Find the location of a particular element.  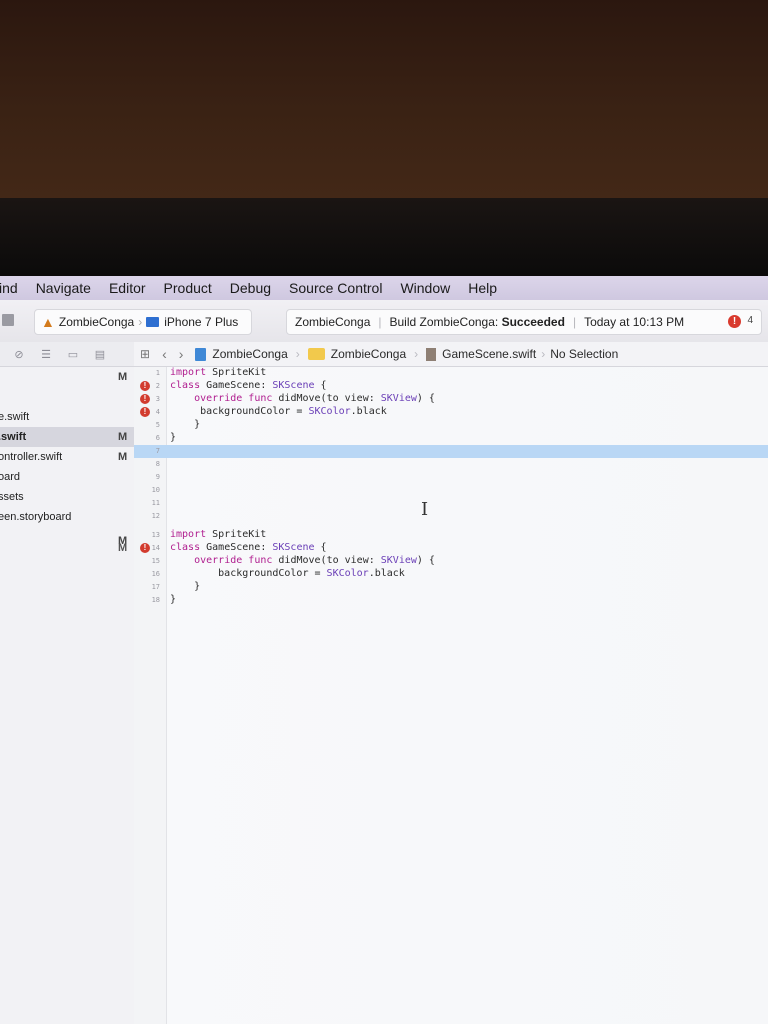

issue-count: 4 is located at coordinates (750, 320).